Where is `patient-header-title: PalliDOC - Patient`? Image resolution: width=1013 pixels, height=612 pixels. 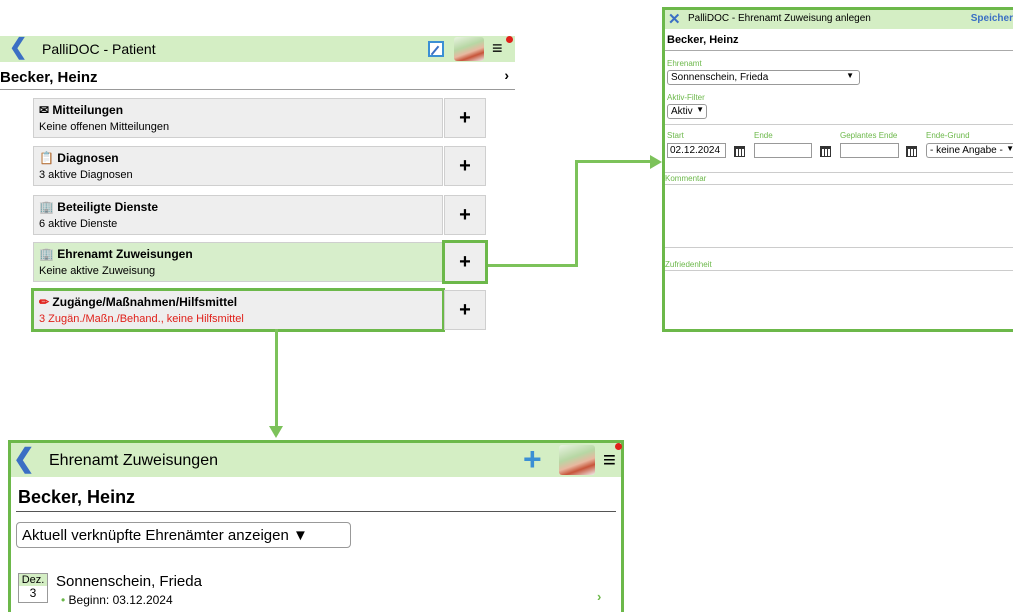
patient-header-title: PalliDOC - Patient is located at coordinates (99, 49).